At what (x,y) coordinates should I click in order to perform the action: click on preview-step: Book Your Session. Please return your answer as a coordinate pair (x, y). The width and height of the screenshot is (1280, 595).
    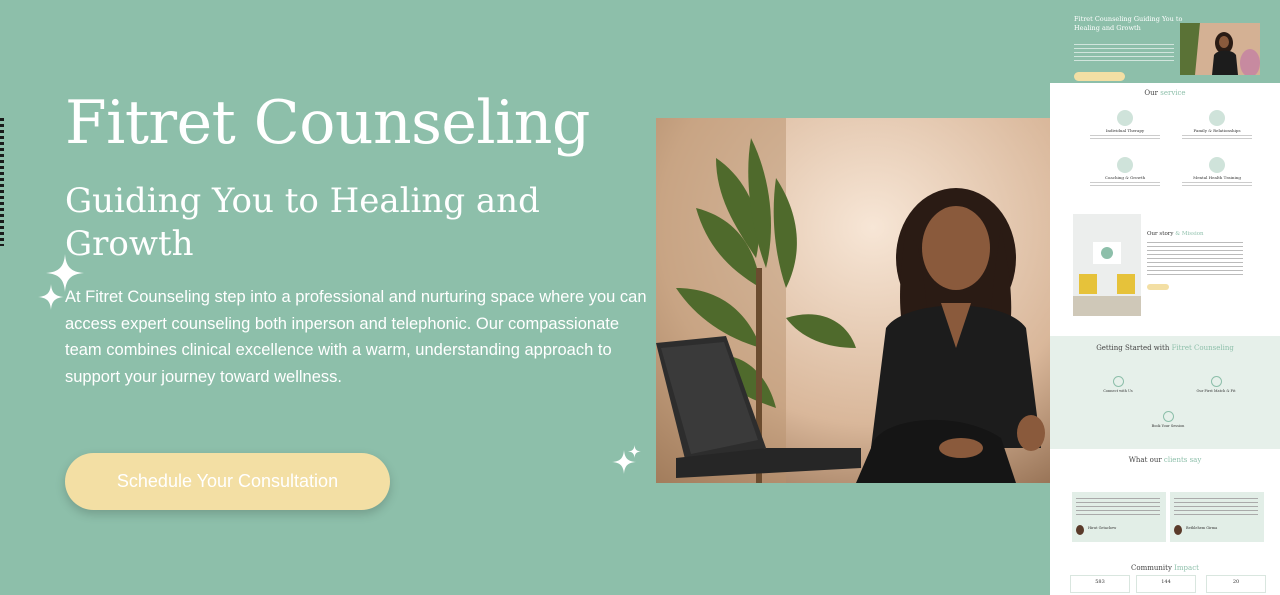
    Looking at the image, I should click on (1168, 419).